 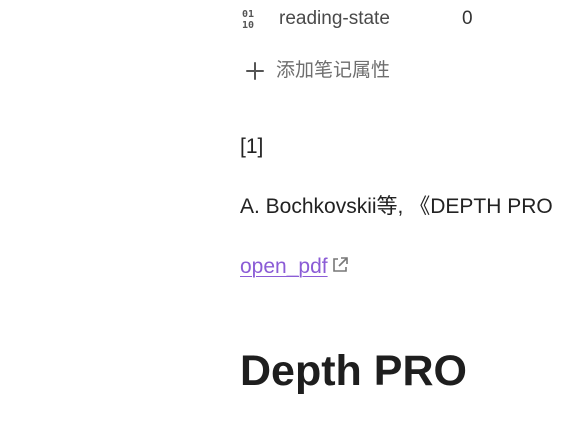 What do you see at coordinates (334, 19) in the screenshot?
I see `property-key: reading-state` at bounding box center [334, 19].